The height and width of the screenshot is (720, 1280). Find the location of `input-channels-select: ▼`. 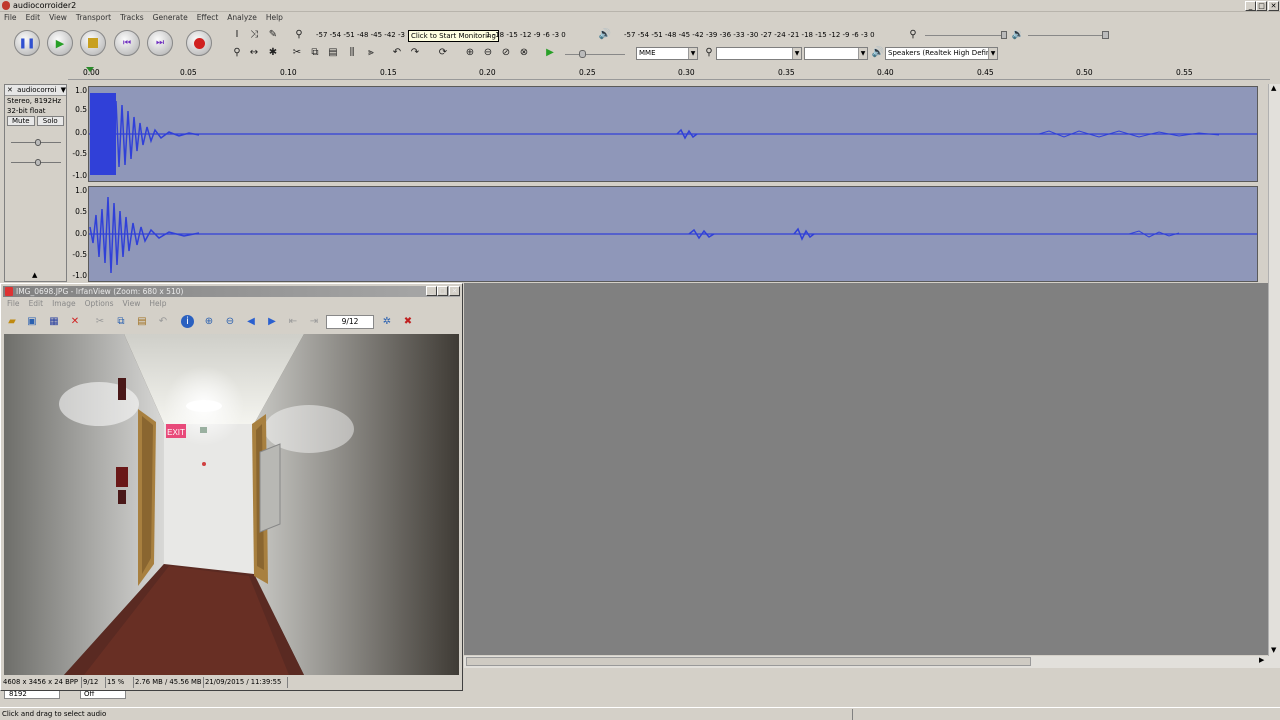

input-channels-select: ▼ is located at coordinates (836, 53).